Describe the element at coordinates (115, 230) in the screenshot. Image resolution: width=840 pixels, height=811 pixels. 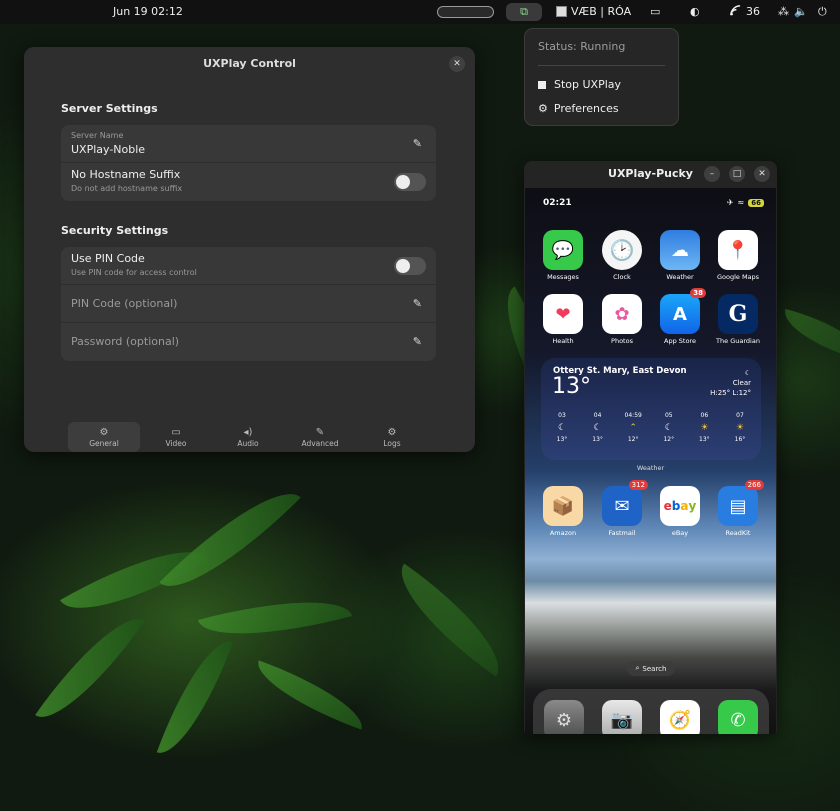
I see `security-settings-heading: Security Settings` at that location.